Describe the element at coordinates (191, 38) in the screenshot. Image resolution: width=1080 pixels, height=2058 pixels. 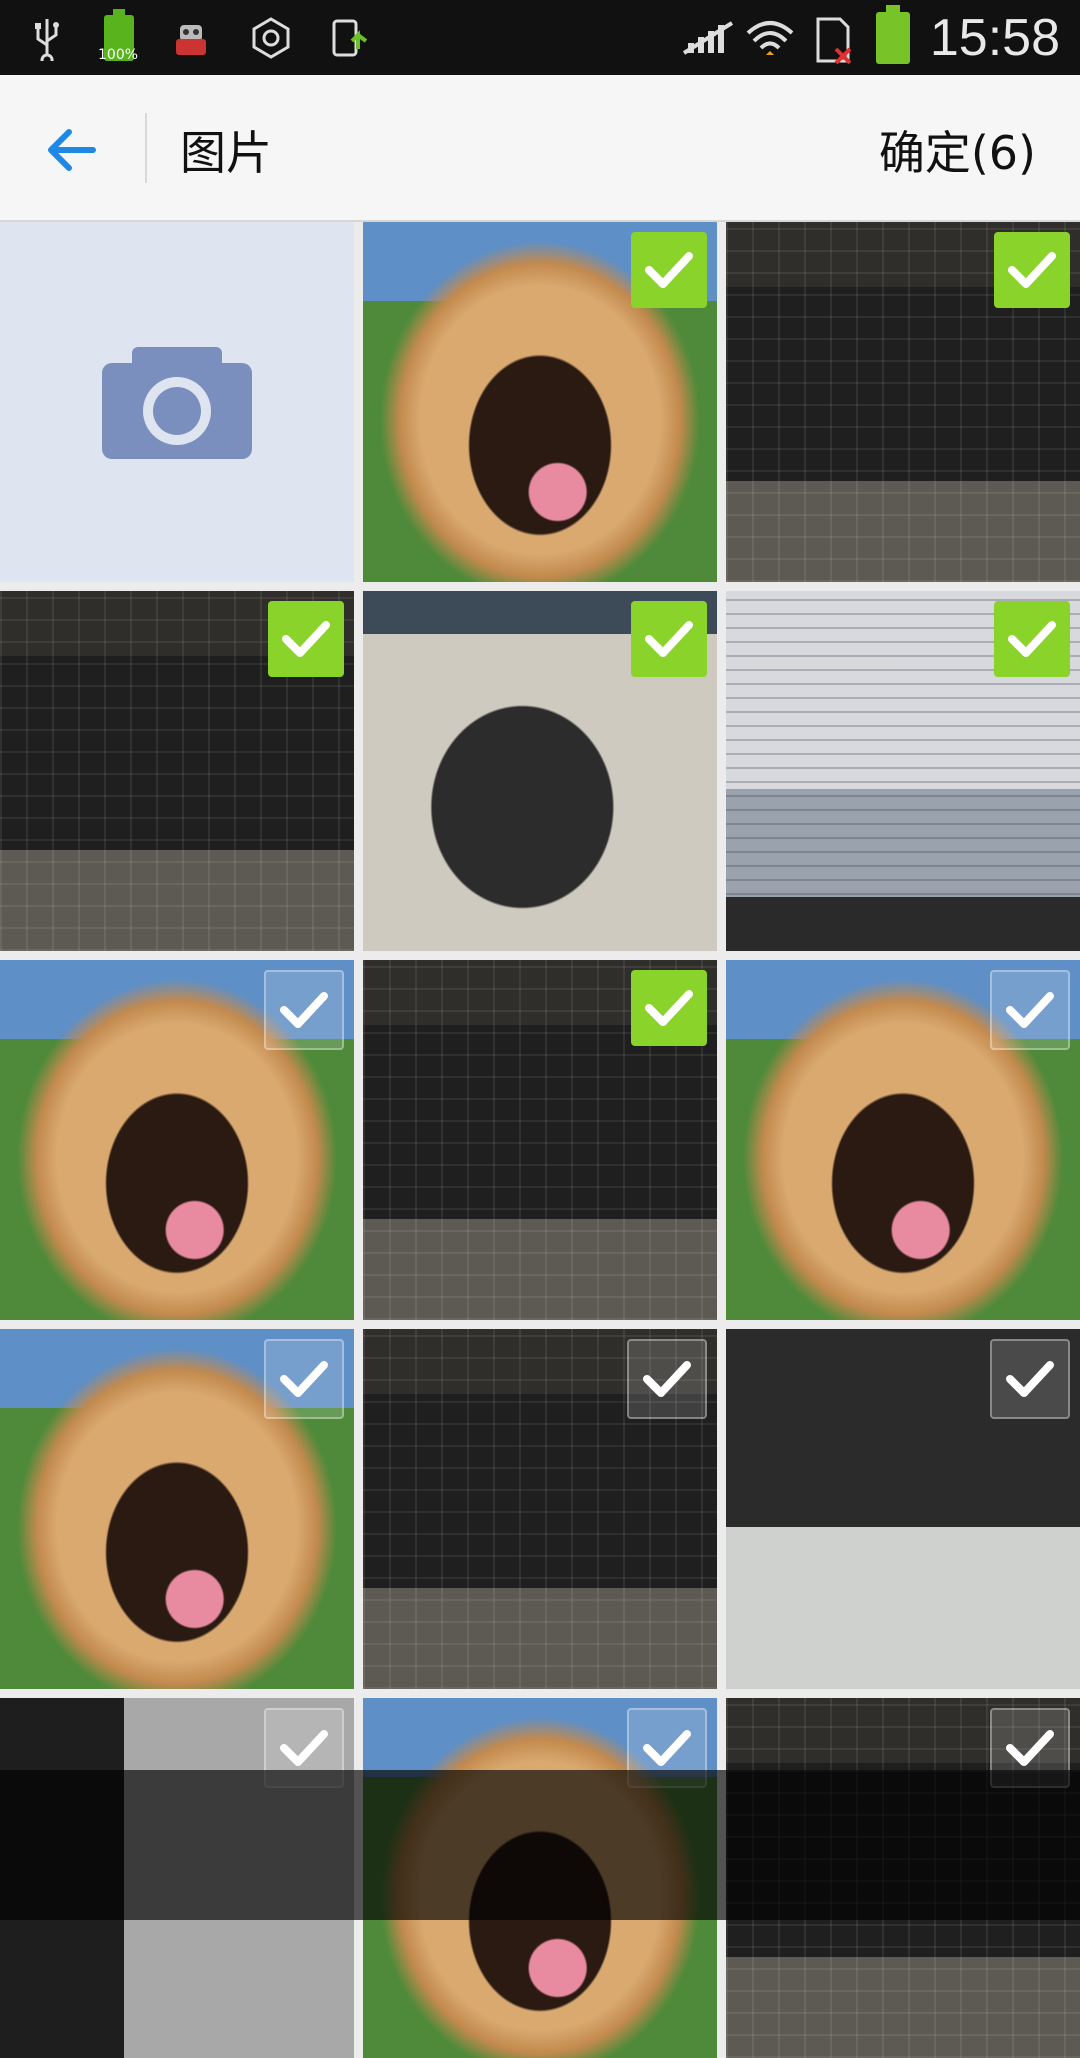
I see `robot-app-icon` at that location.